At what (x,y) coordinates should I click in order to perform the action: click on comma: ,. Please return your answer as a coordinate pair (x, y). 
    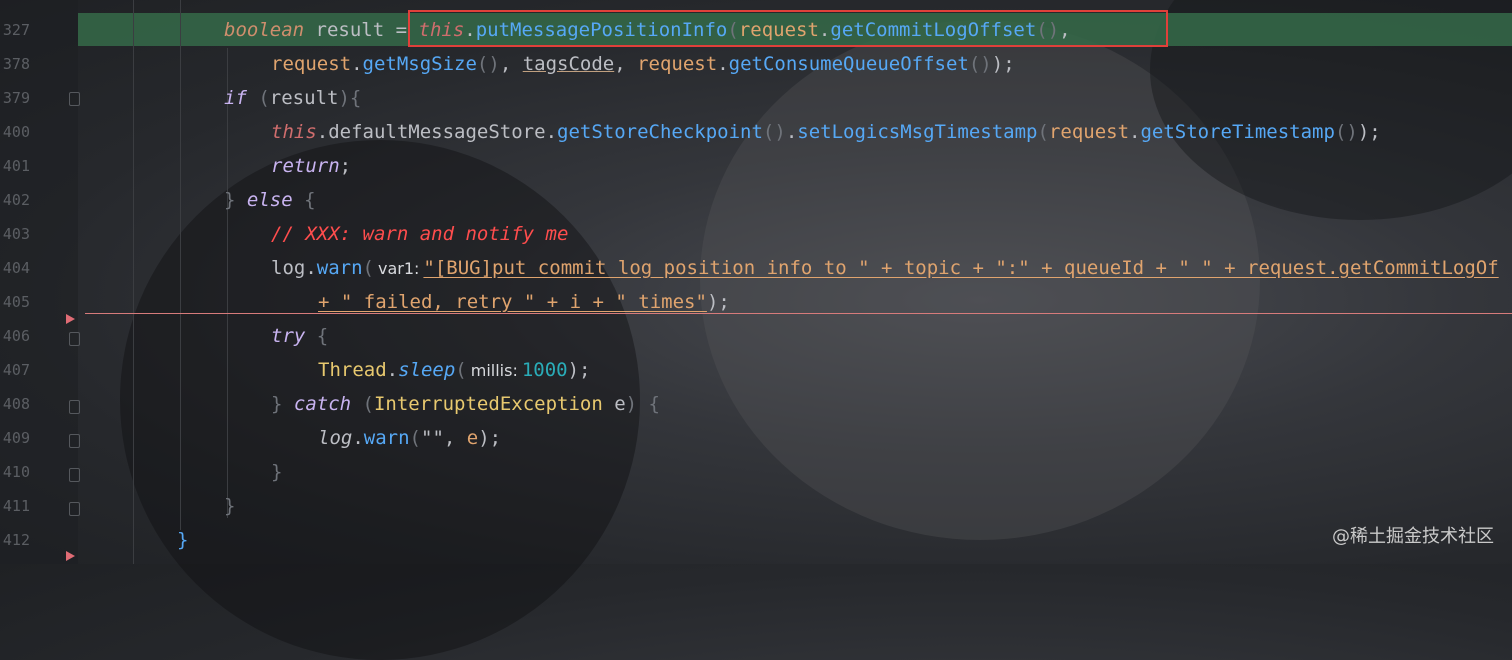
    Looking at the image, I should click on (511, 64).